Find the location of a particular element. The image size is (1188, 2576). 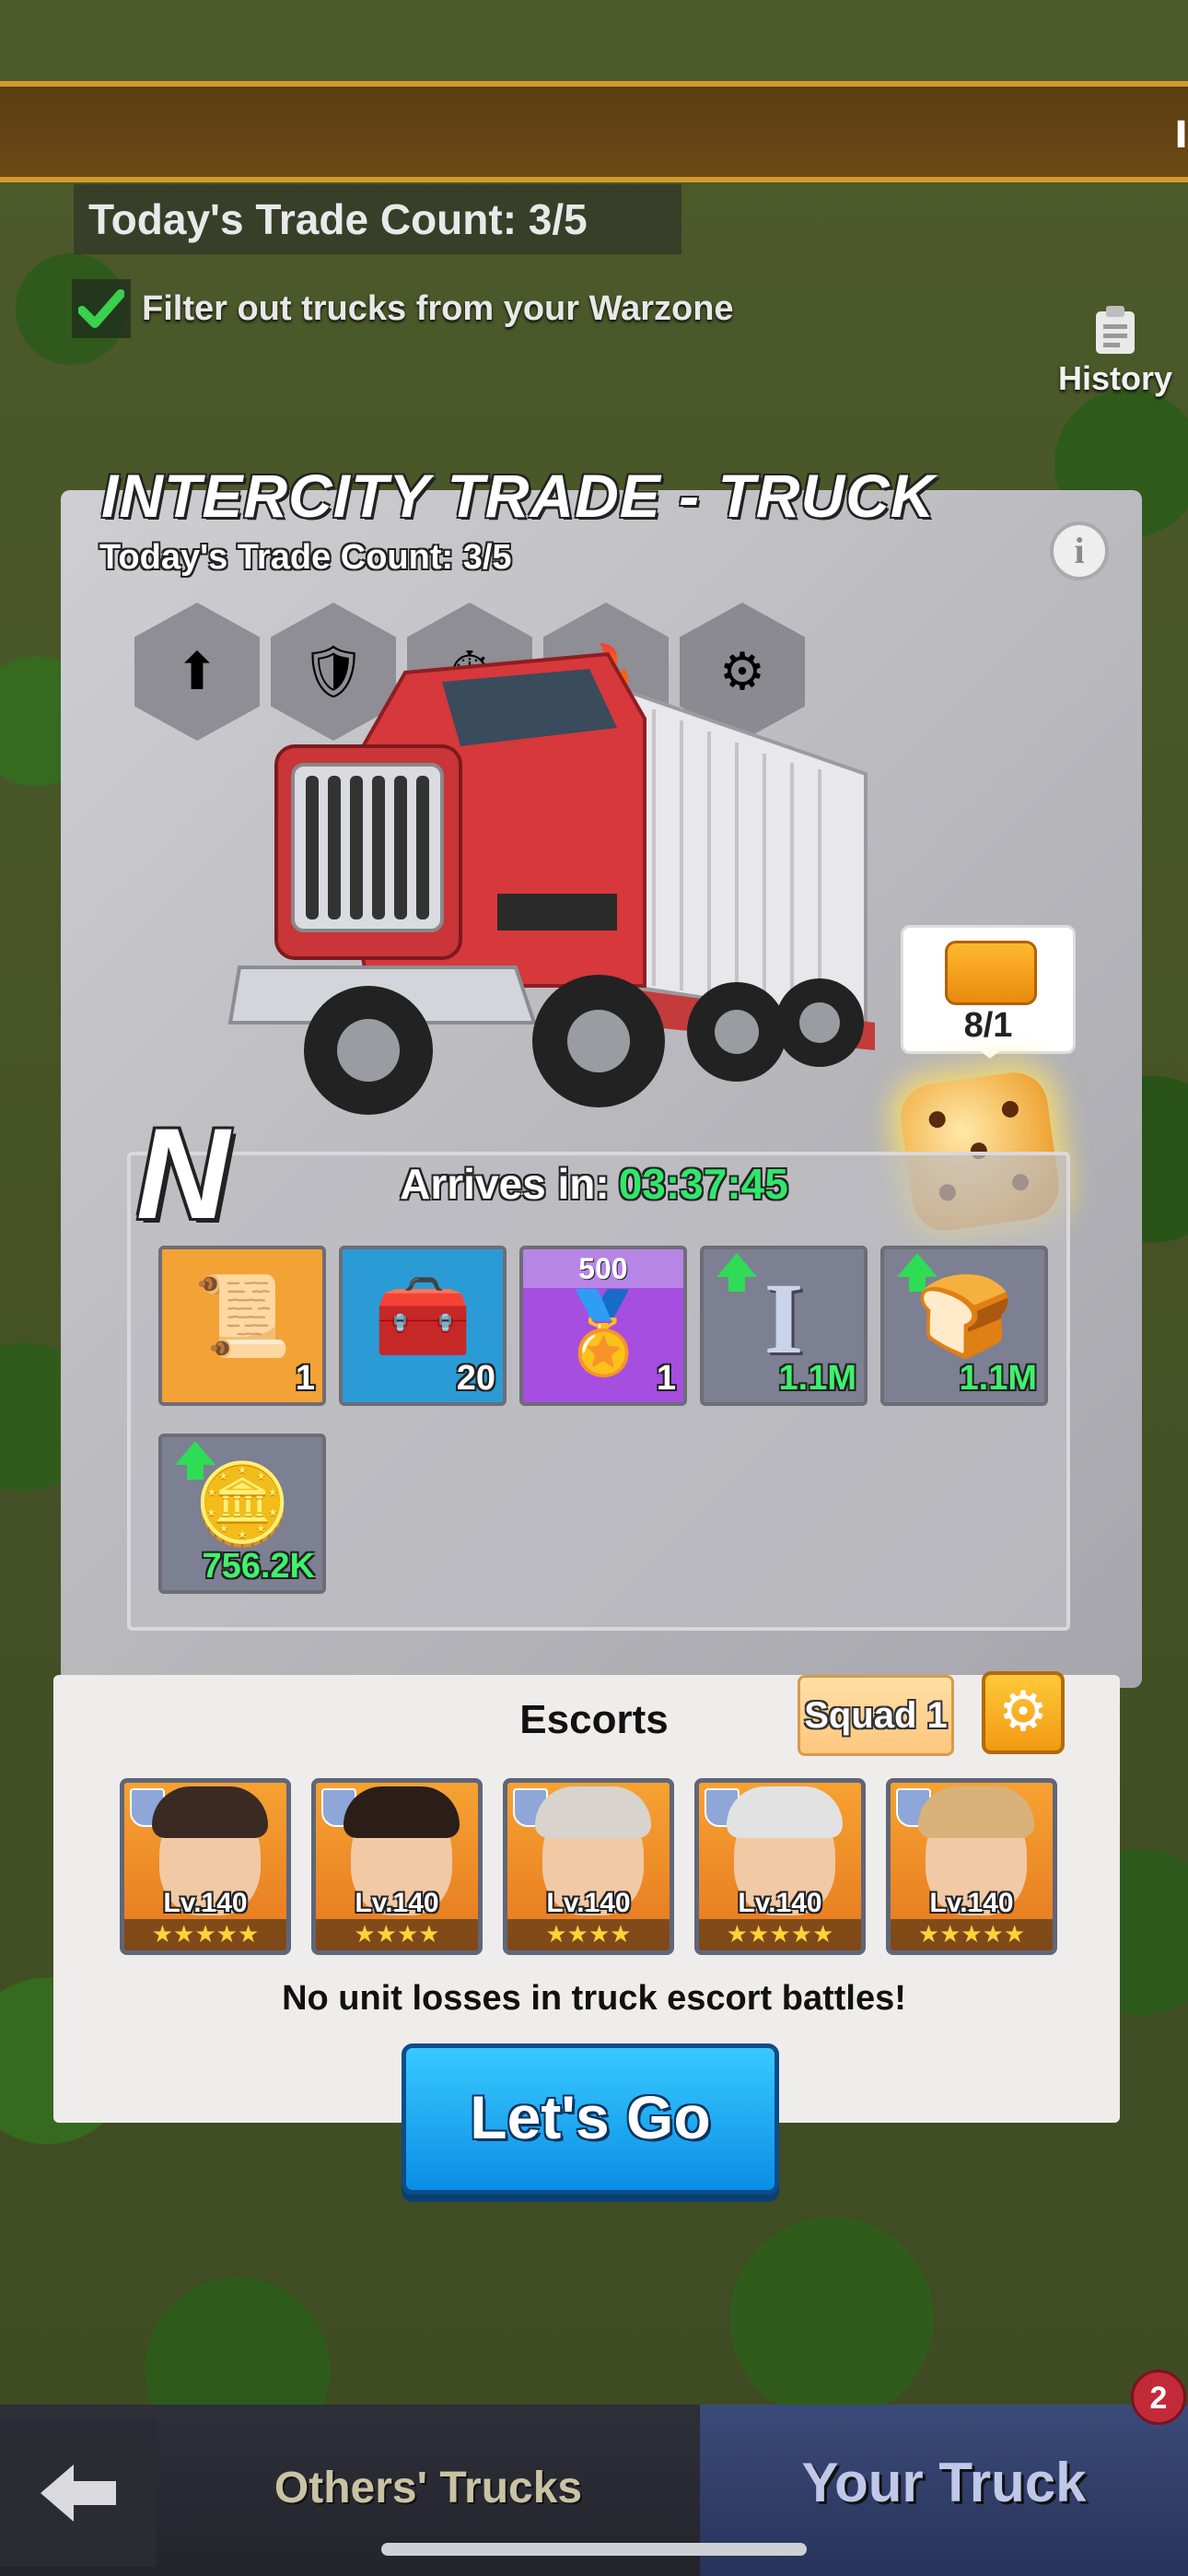

escort-note: No unit losses in truck escort battles! is located at coordinates (594, 1999).